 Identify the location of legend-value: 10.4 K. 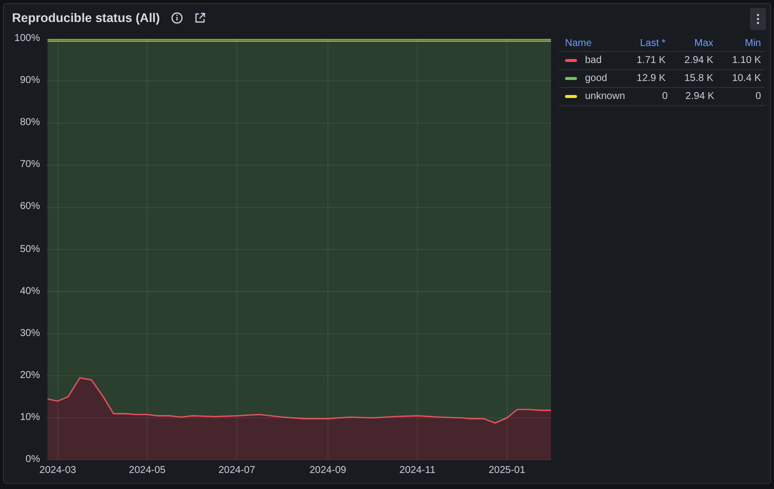
(746, 78).